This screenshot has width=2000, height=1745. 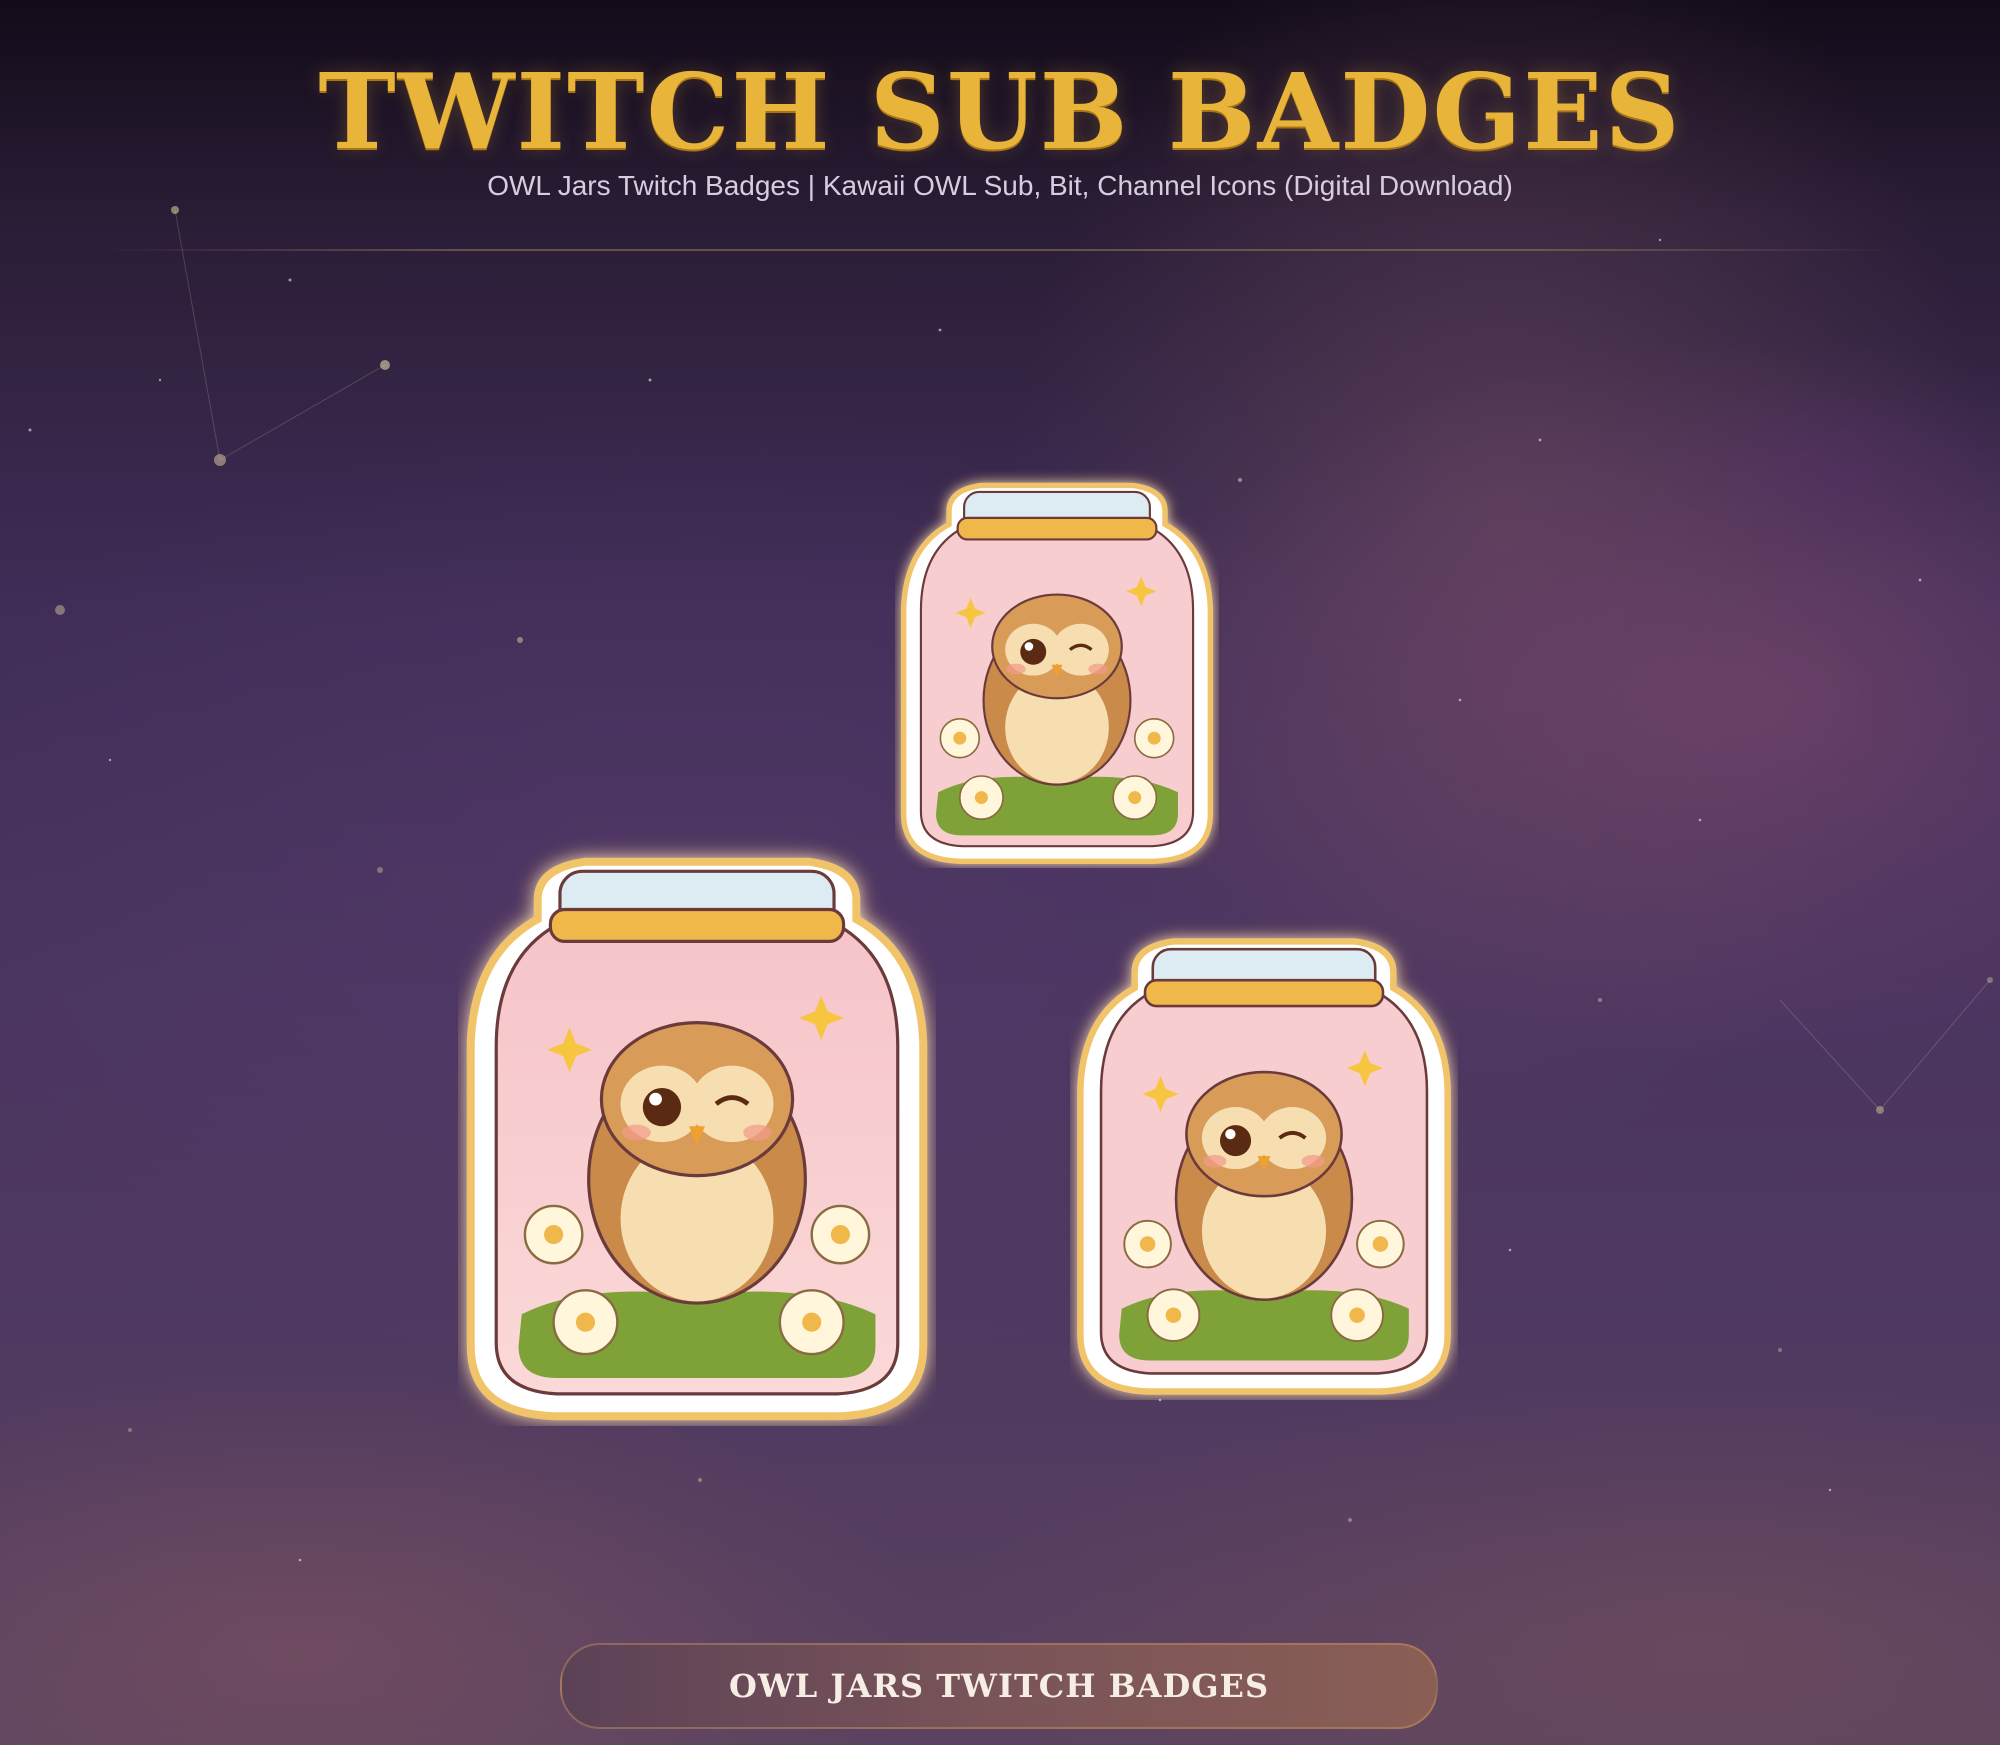 I want to click on footer-banner: OWL JARS TWITCH BADGES, so click(x=999, y=1686).